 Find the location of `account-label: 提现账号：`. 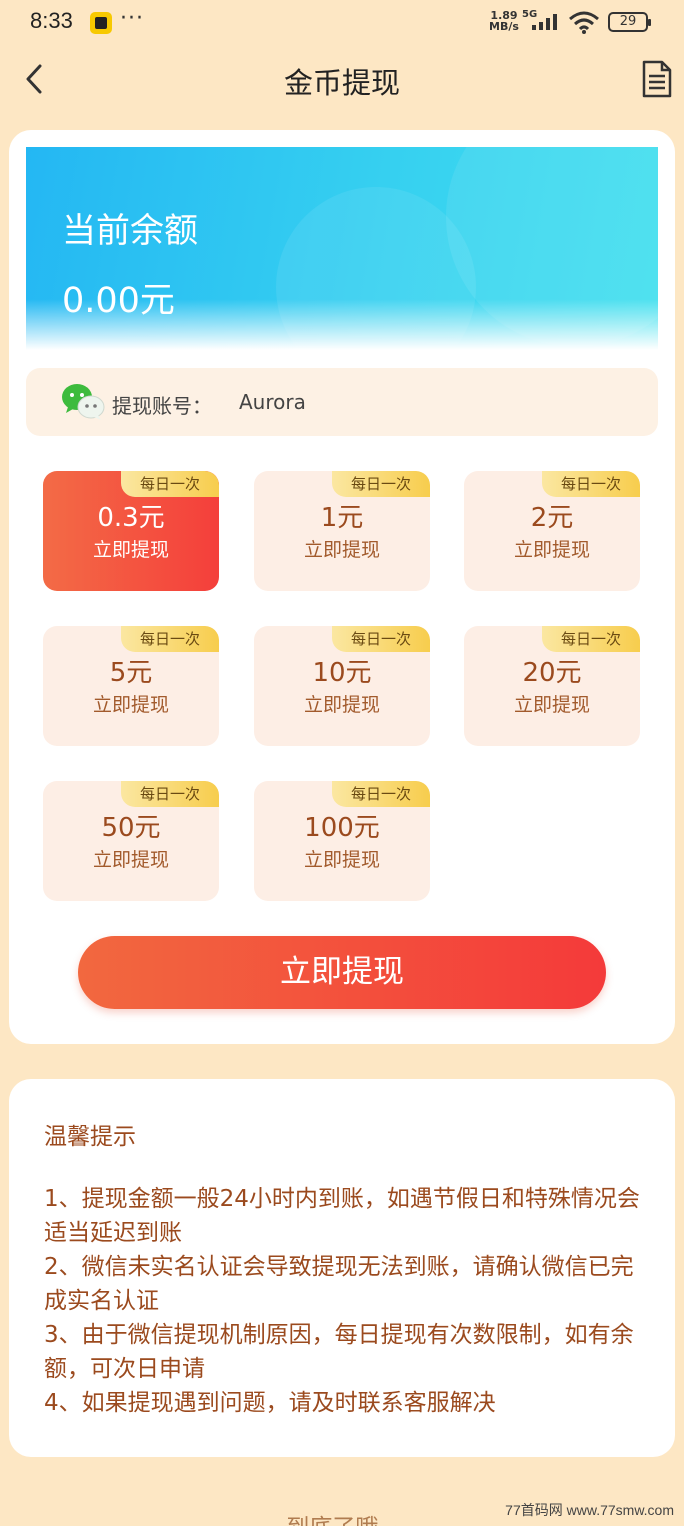

account-label: 提现账号： is located at coordinates (162, 406).